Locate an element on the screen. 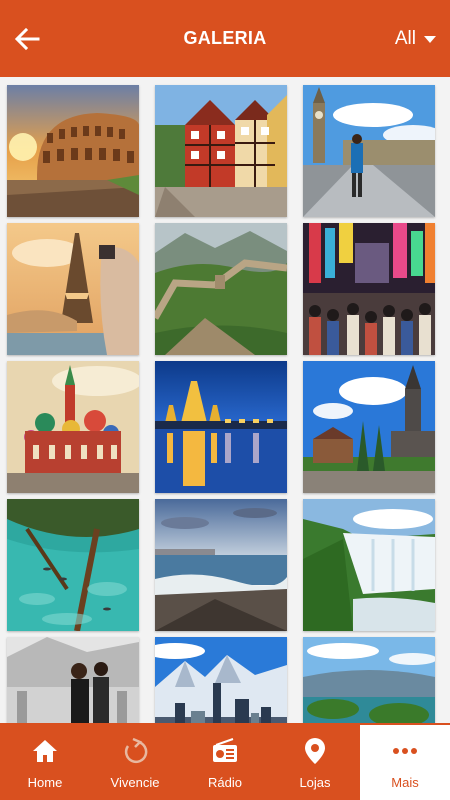 The width and height of the screenshot is (450, 800). filter-dropdown: All is located at coordinates (415, 39).